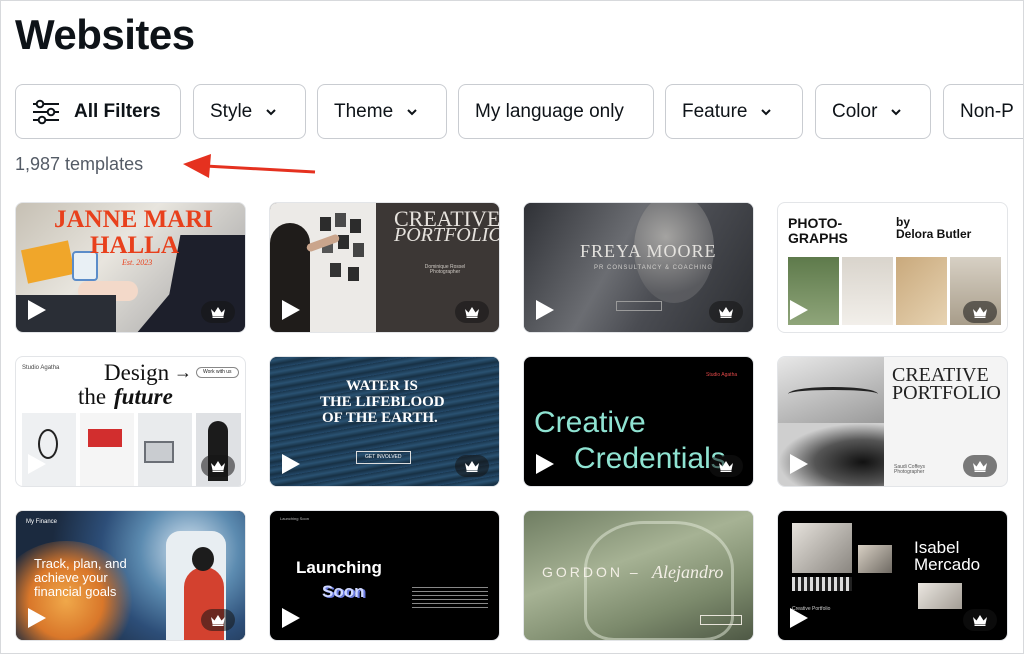 This screenshot has height=654, width=1024. What do you see at coordinates (382, 402) in the screenshot?
I see `template-title: THE LIFEBLOOD` at bounding box center [382, 402].